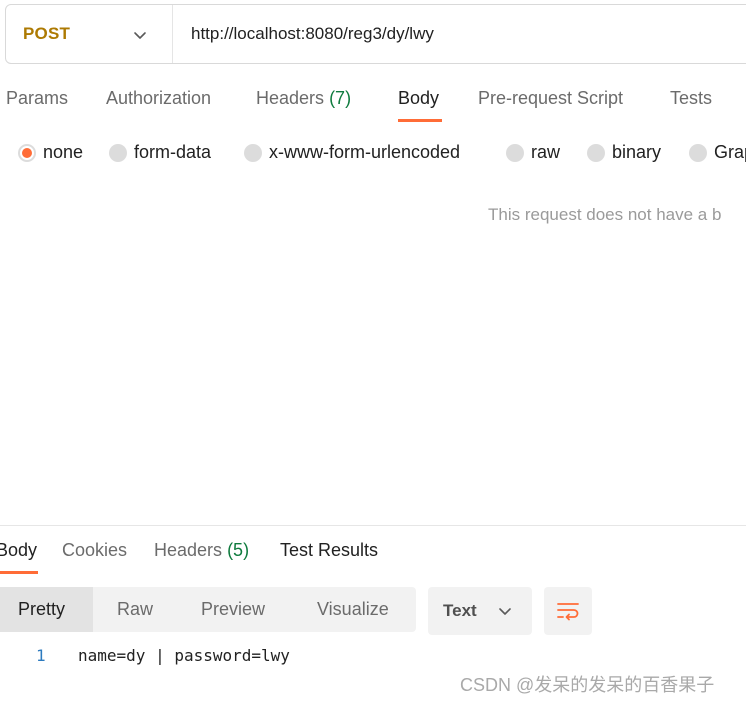 The width and height of the screenshot is (746, 701). I want to click on format-visualize: Visualize, so click(353, 609).